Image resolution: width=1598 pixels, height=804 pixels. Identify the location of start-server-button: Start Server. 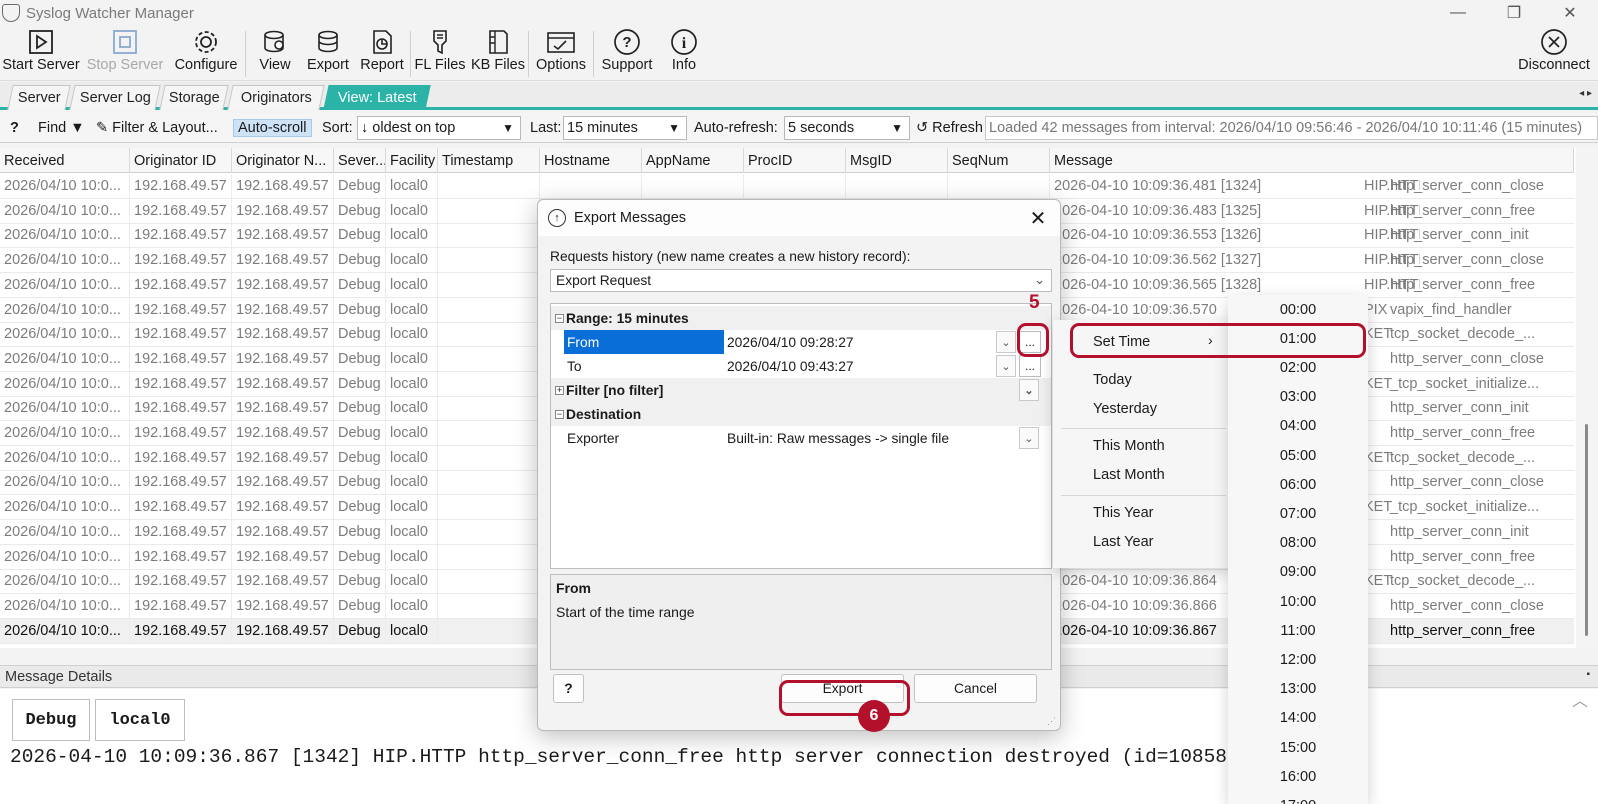
(41, 54).